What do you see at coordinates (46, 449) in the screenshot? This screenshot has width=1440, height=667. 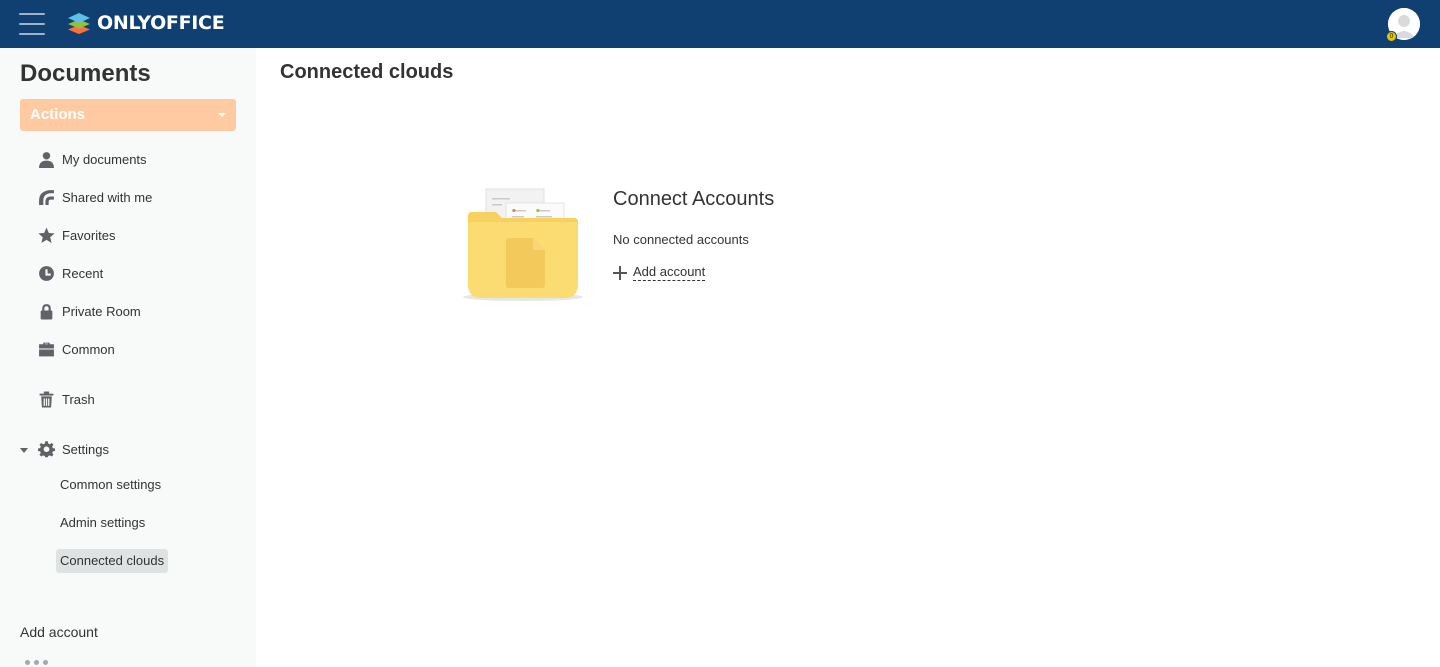 I see `gear-icon` at bounding box center [46, 449].